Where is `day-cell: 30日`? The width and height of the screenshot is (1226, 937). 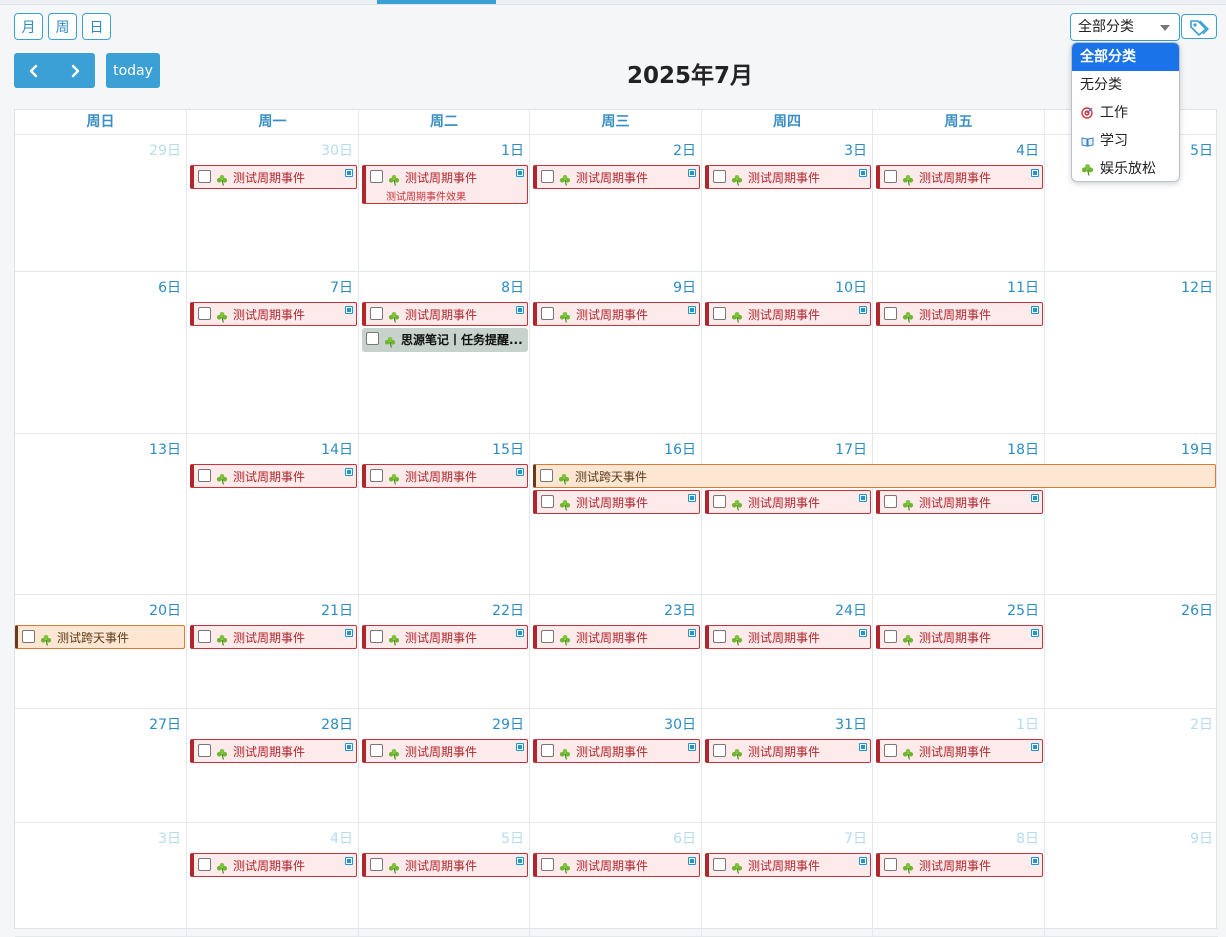 day-cell: 30日 is located at coordinates (273, 203).